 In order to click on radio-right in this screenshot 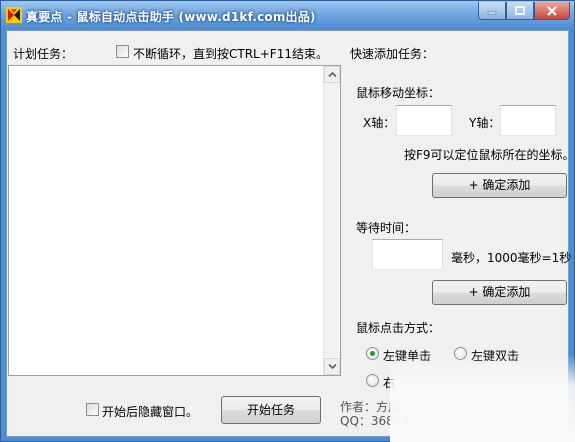, I will do `click(372, 380)`.